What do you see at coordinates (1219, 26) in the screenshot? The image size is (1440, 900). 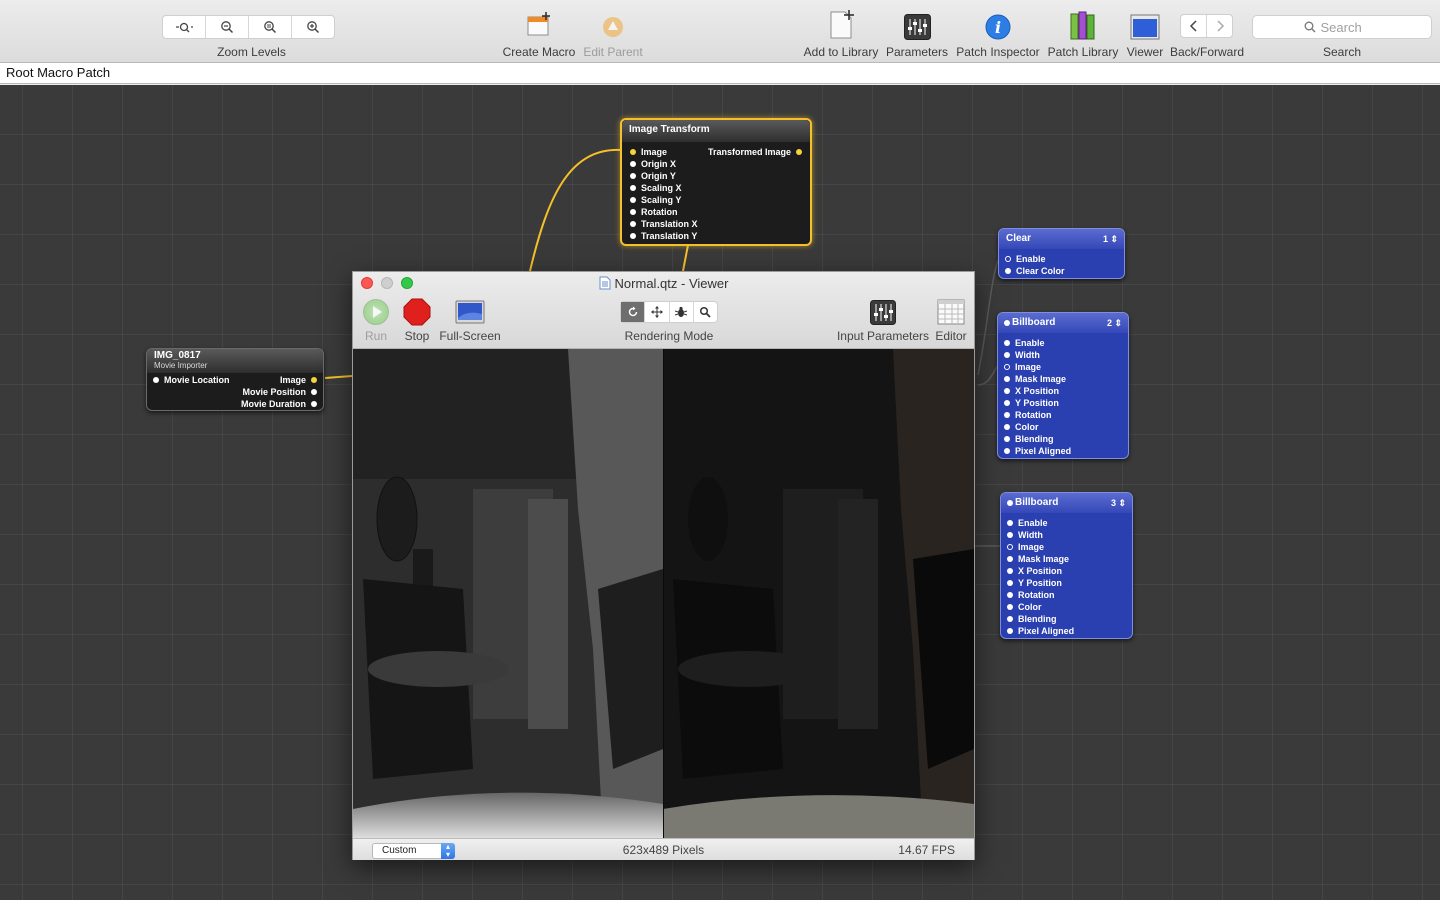 I see `forward-button` at bounding box center [1219, 26].